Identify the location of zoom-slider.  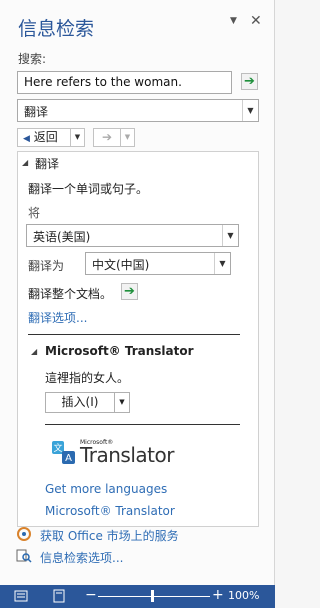
(154, 596).